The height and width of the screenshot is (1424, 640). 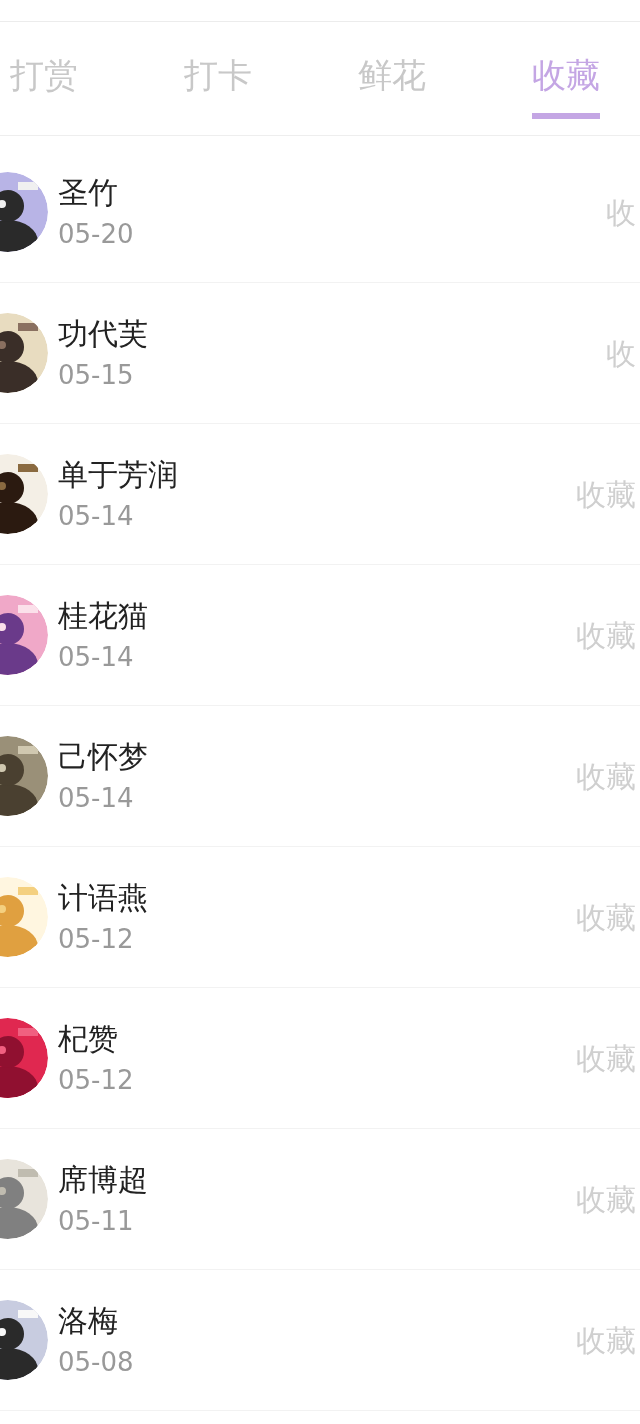 What do you see at coordinates (118, 475) in the screenshot?
I see `user-name: 单于芳润` at bounding box center [118, 475].